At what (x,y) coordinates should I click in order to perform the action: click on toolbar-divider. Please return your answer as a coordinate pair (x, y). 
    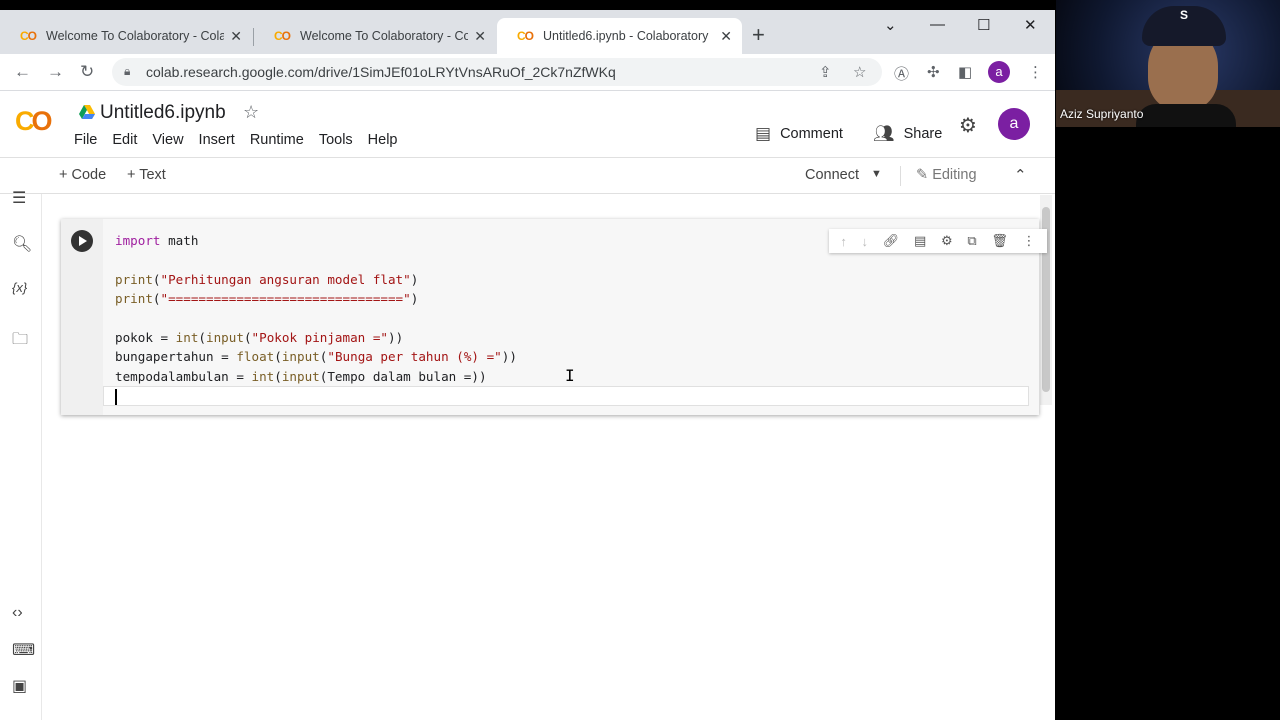
    Looking at the image, I should click on (900, 176).